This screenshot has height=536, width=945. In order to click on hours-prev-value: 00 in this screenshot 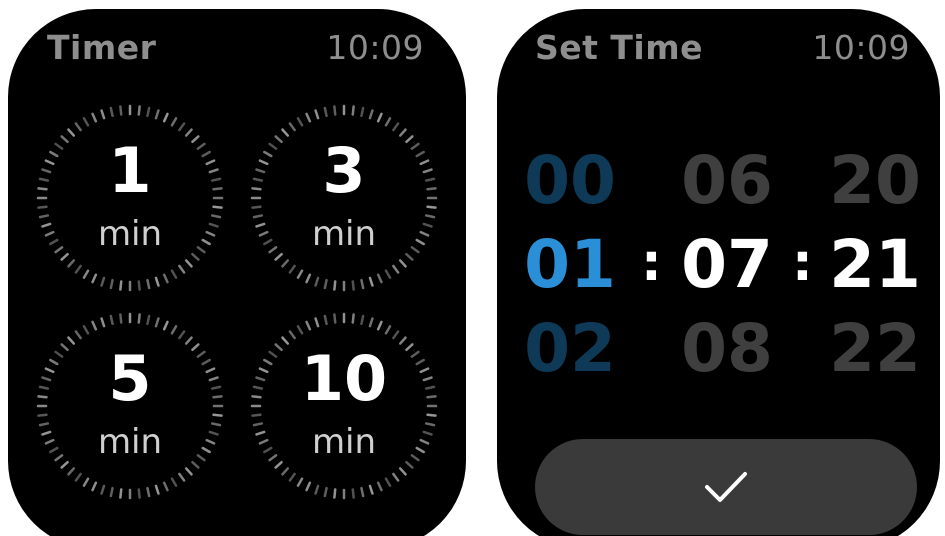, I will do `click(570, 181)`.